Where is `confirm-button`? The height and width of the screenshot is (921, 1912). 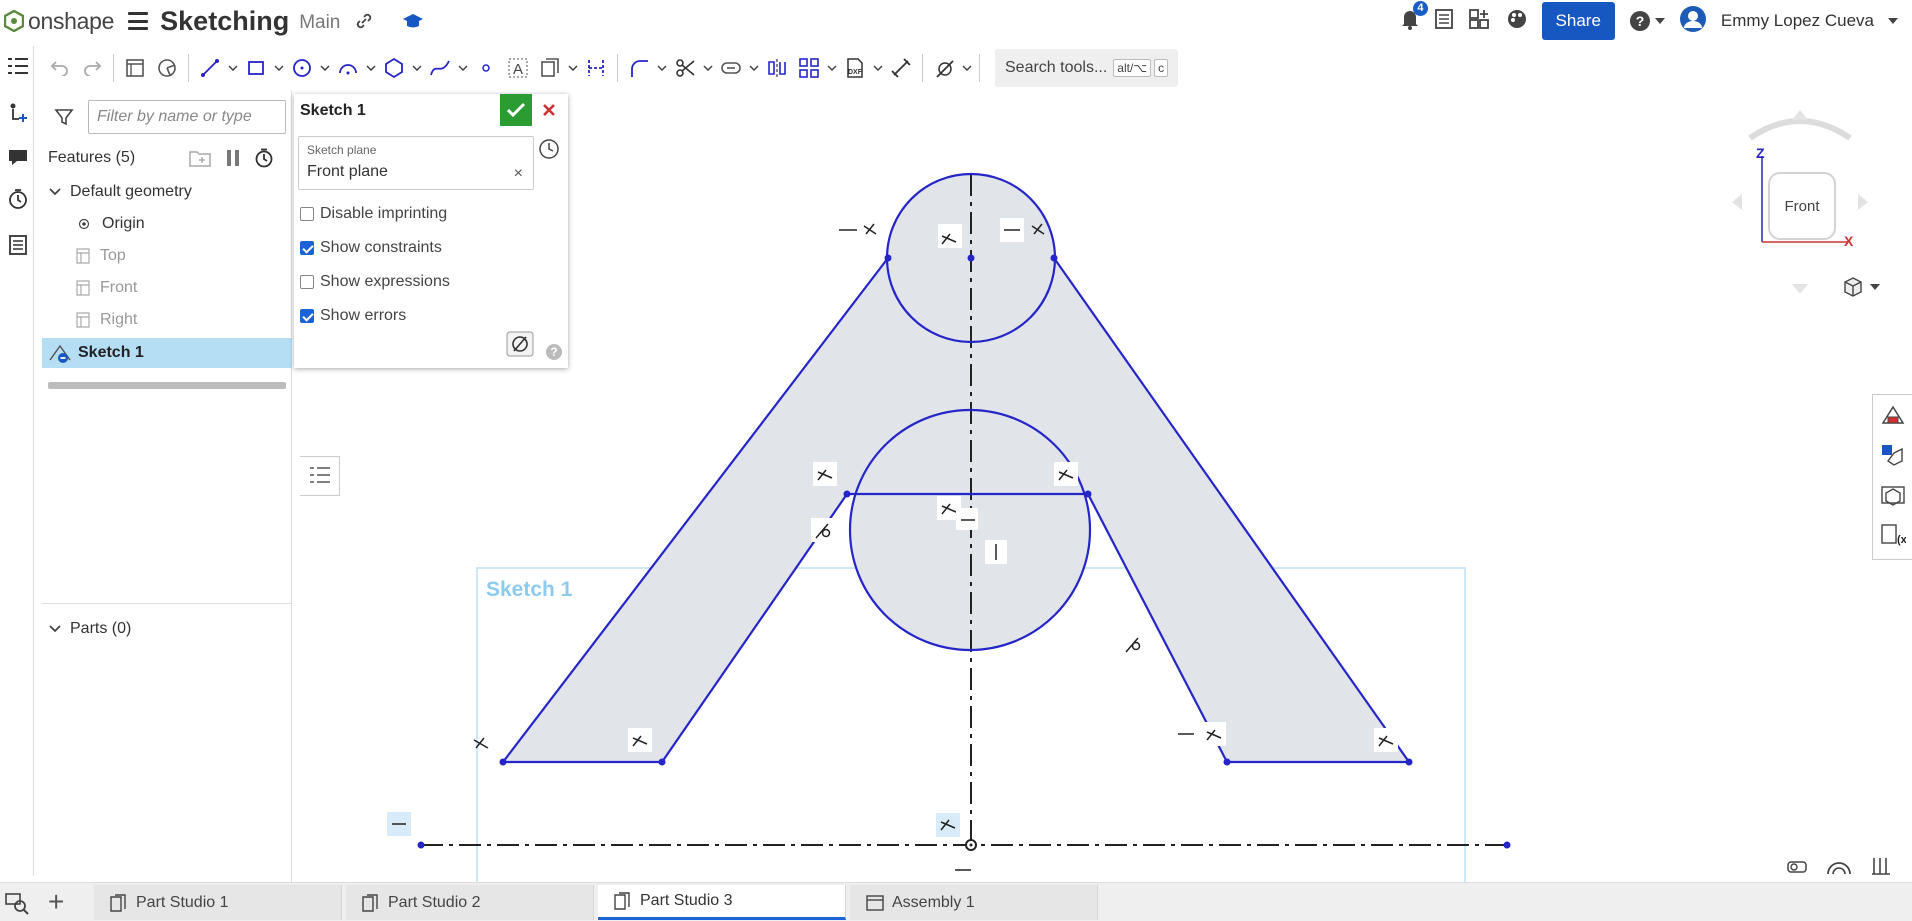
confirm-button is located at coordinates (516, 110).